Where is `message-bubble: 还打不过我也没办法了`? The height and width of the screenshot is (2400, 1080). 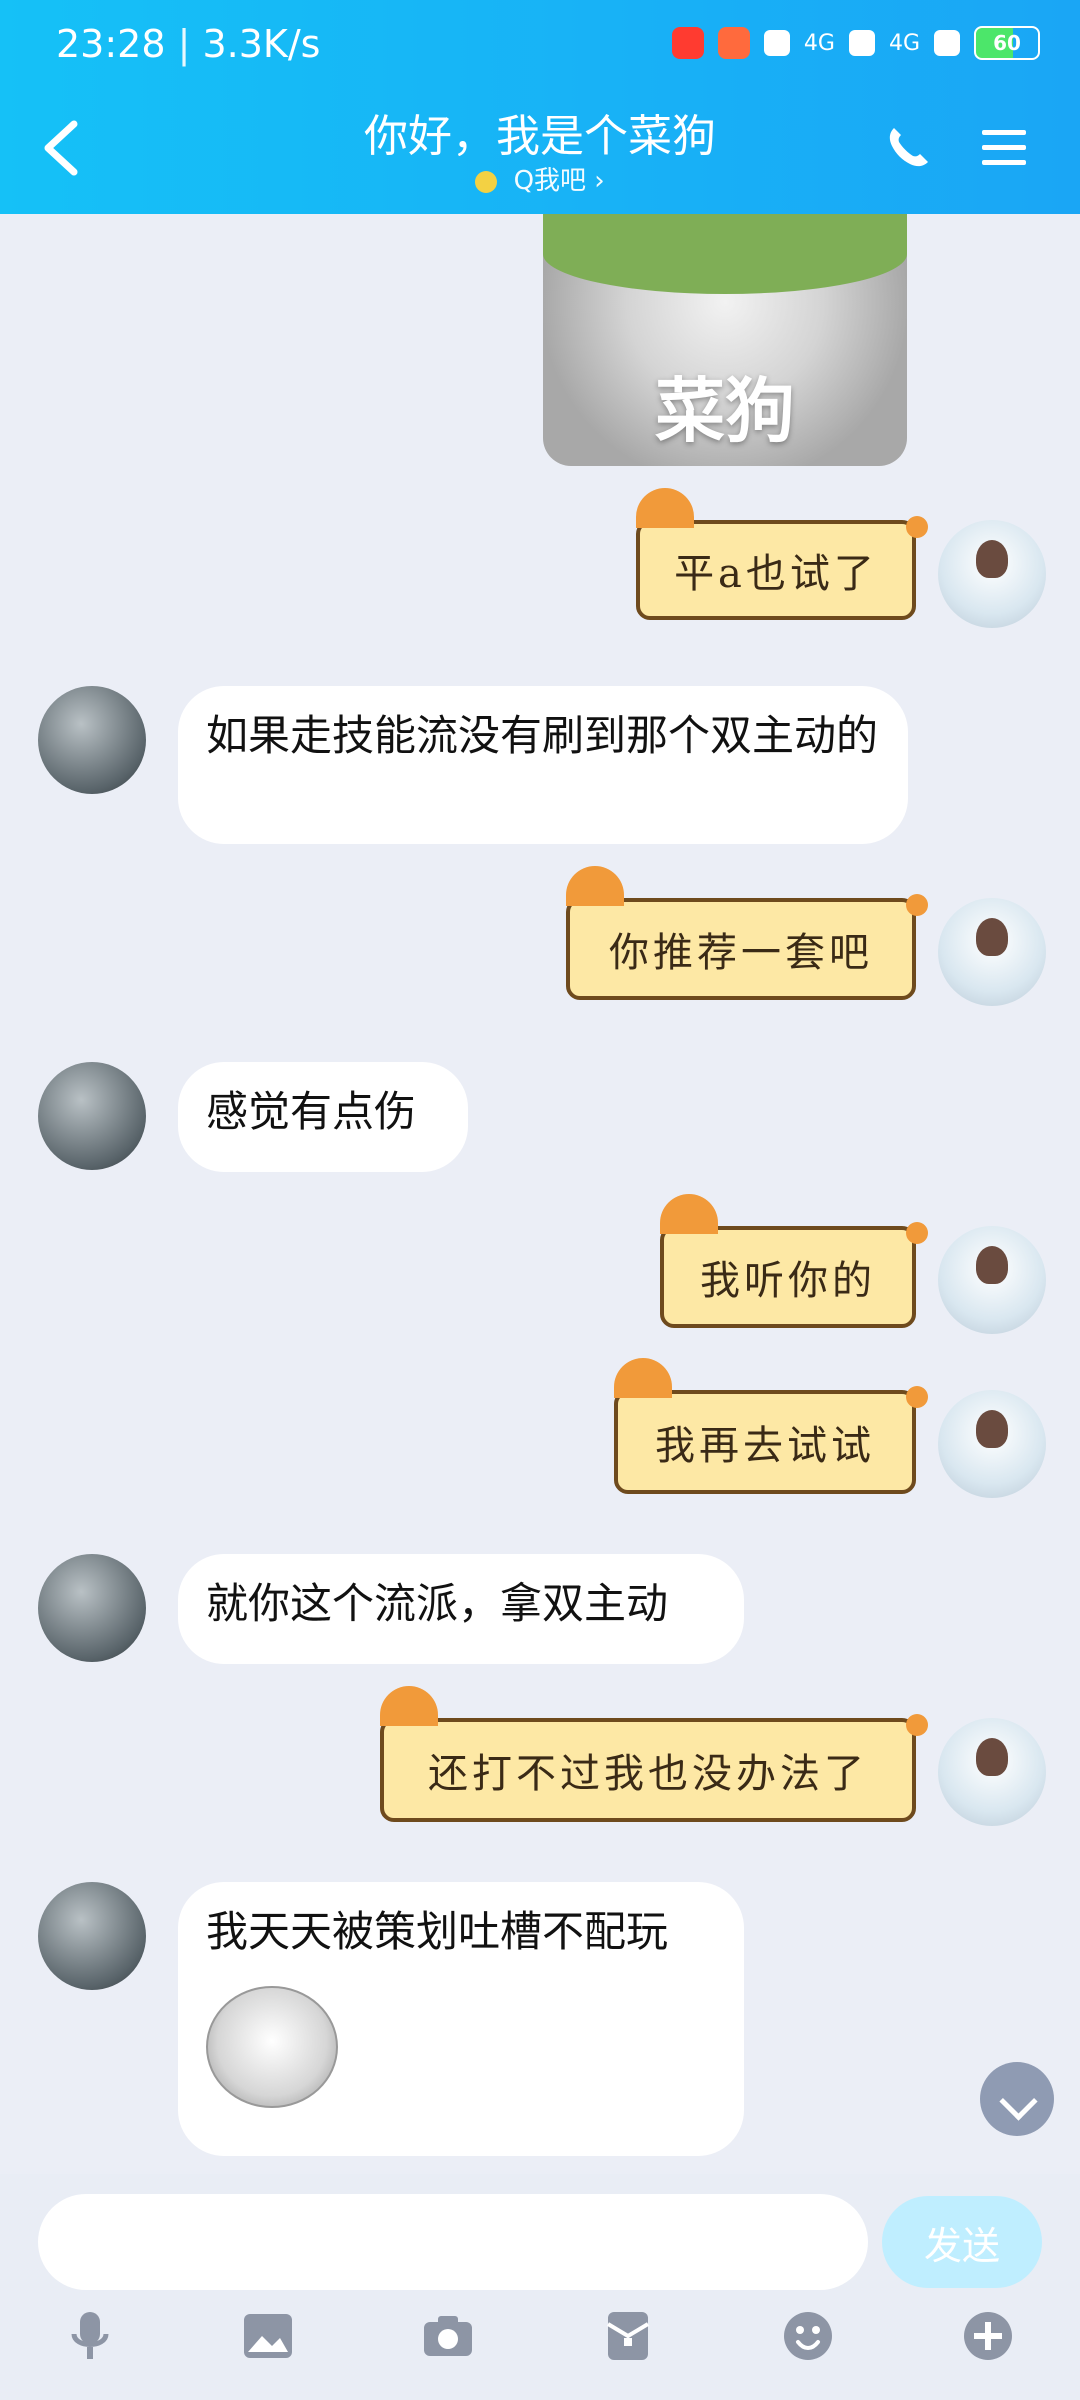 message-bubble: 还打不过我也没办法了 is located at coordinates (654, 1754).